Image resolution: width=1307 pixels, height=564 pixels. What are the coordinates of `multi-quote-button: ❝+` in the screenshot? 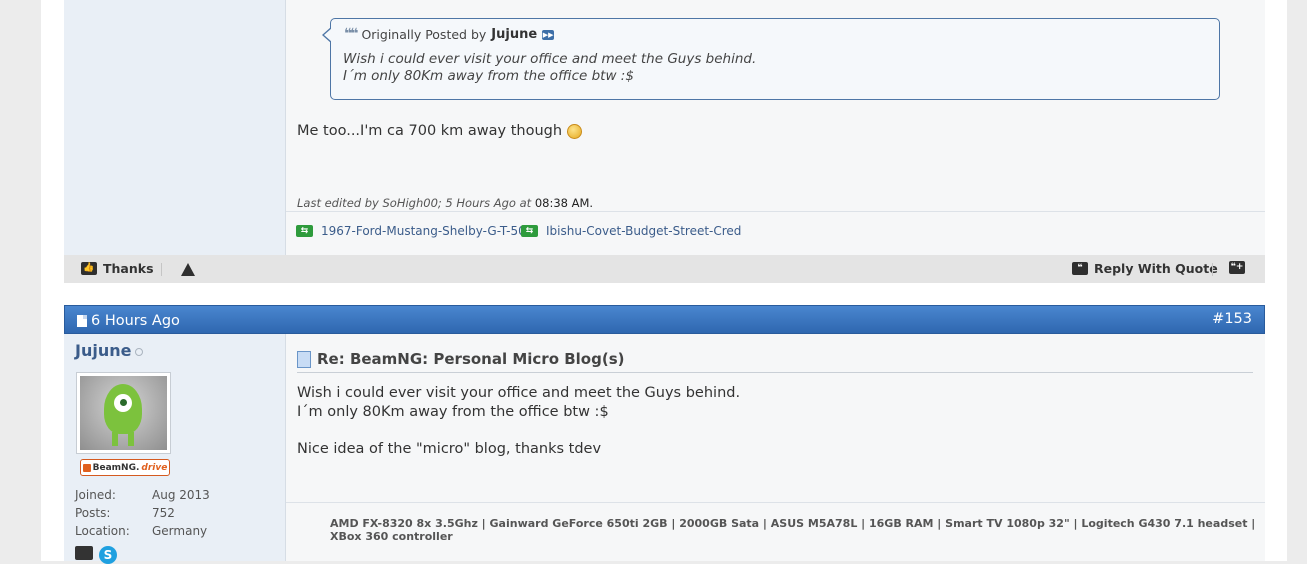 It's located at (1237, 267).